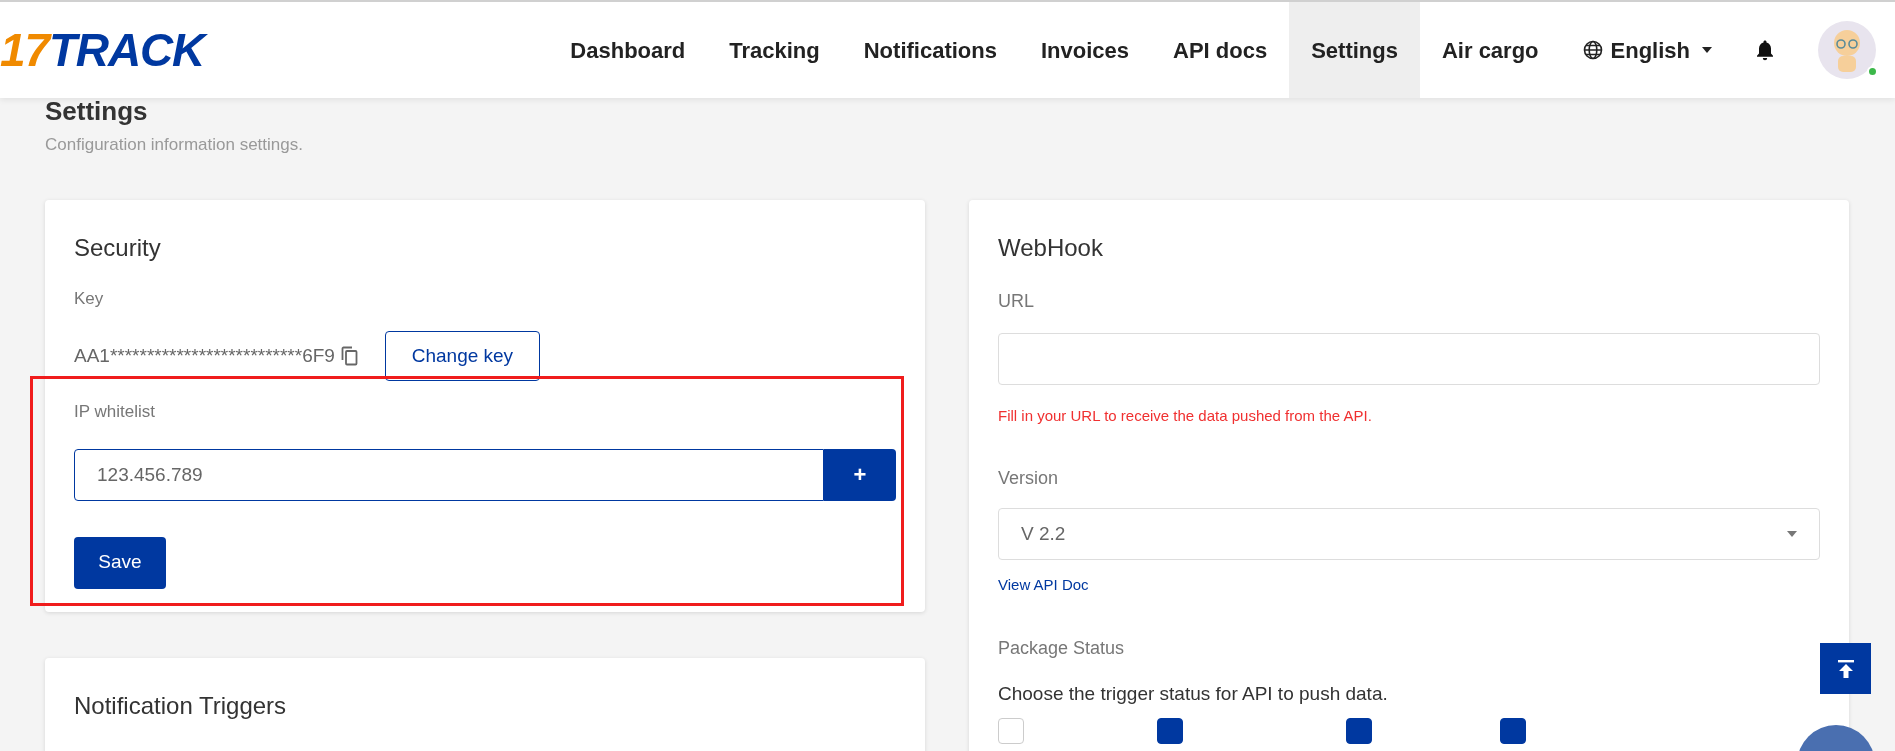  What do you see at coordinates (1592, 50) in the screenshot?
I see `globe-icon` at bounding box center [1592, 50].